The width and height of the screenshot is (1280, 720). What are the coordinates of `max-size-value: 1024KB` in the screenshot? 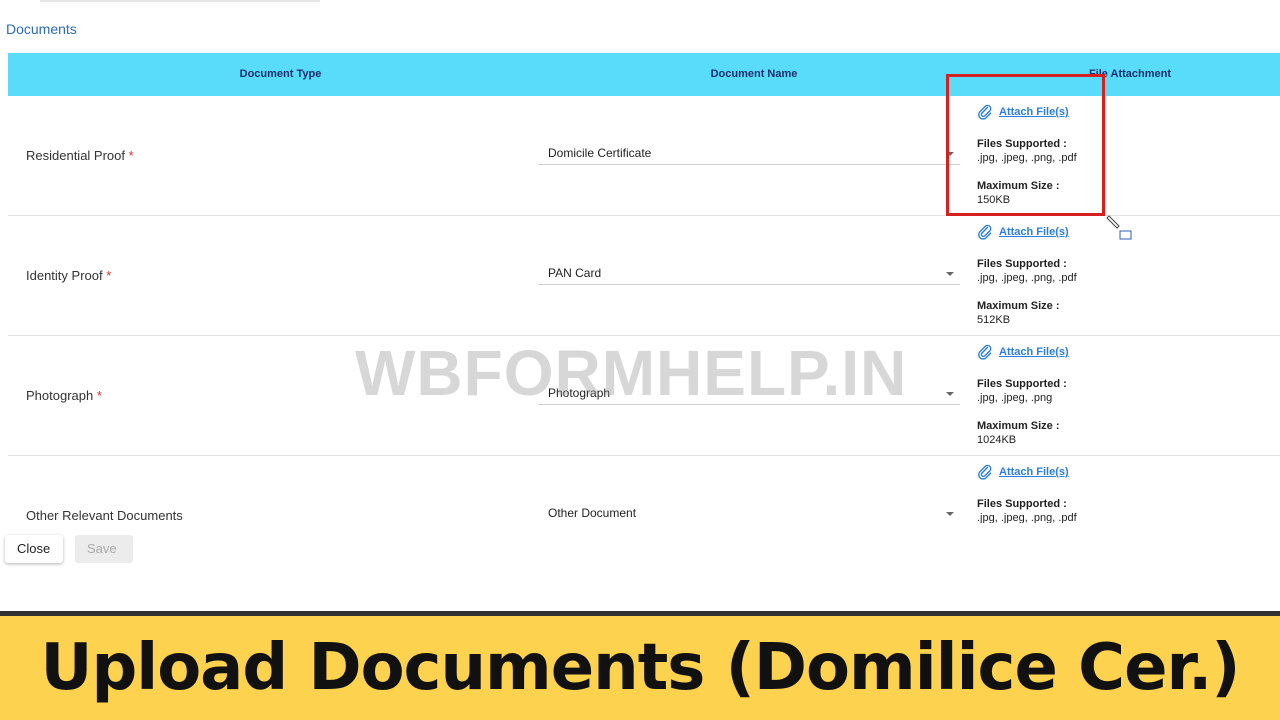 It's located at (997, 440).